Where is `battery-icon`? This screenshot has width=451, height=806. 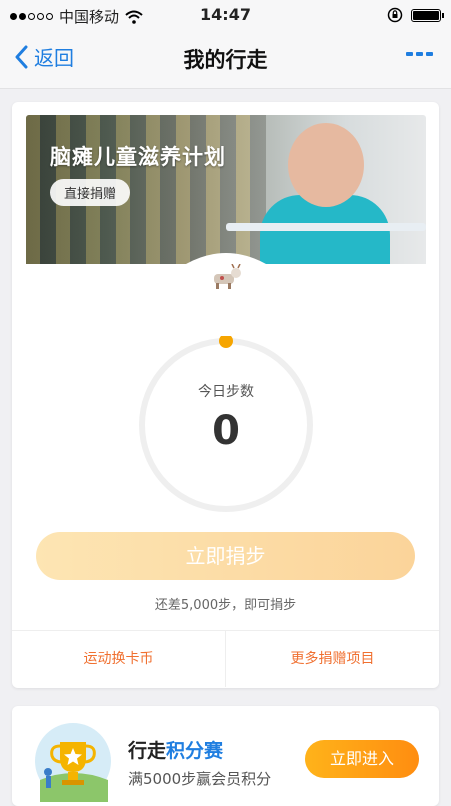
battery-icon is located at coordinates (427, 15).